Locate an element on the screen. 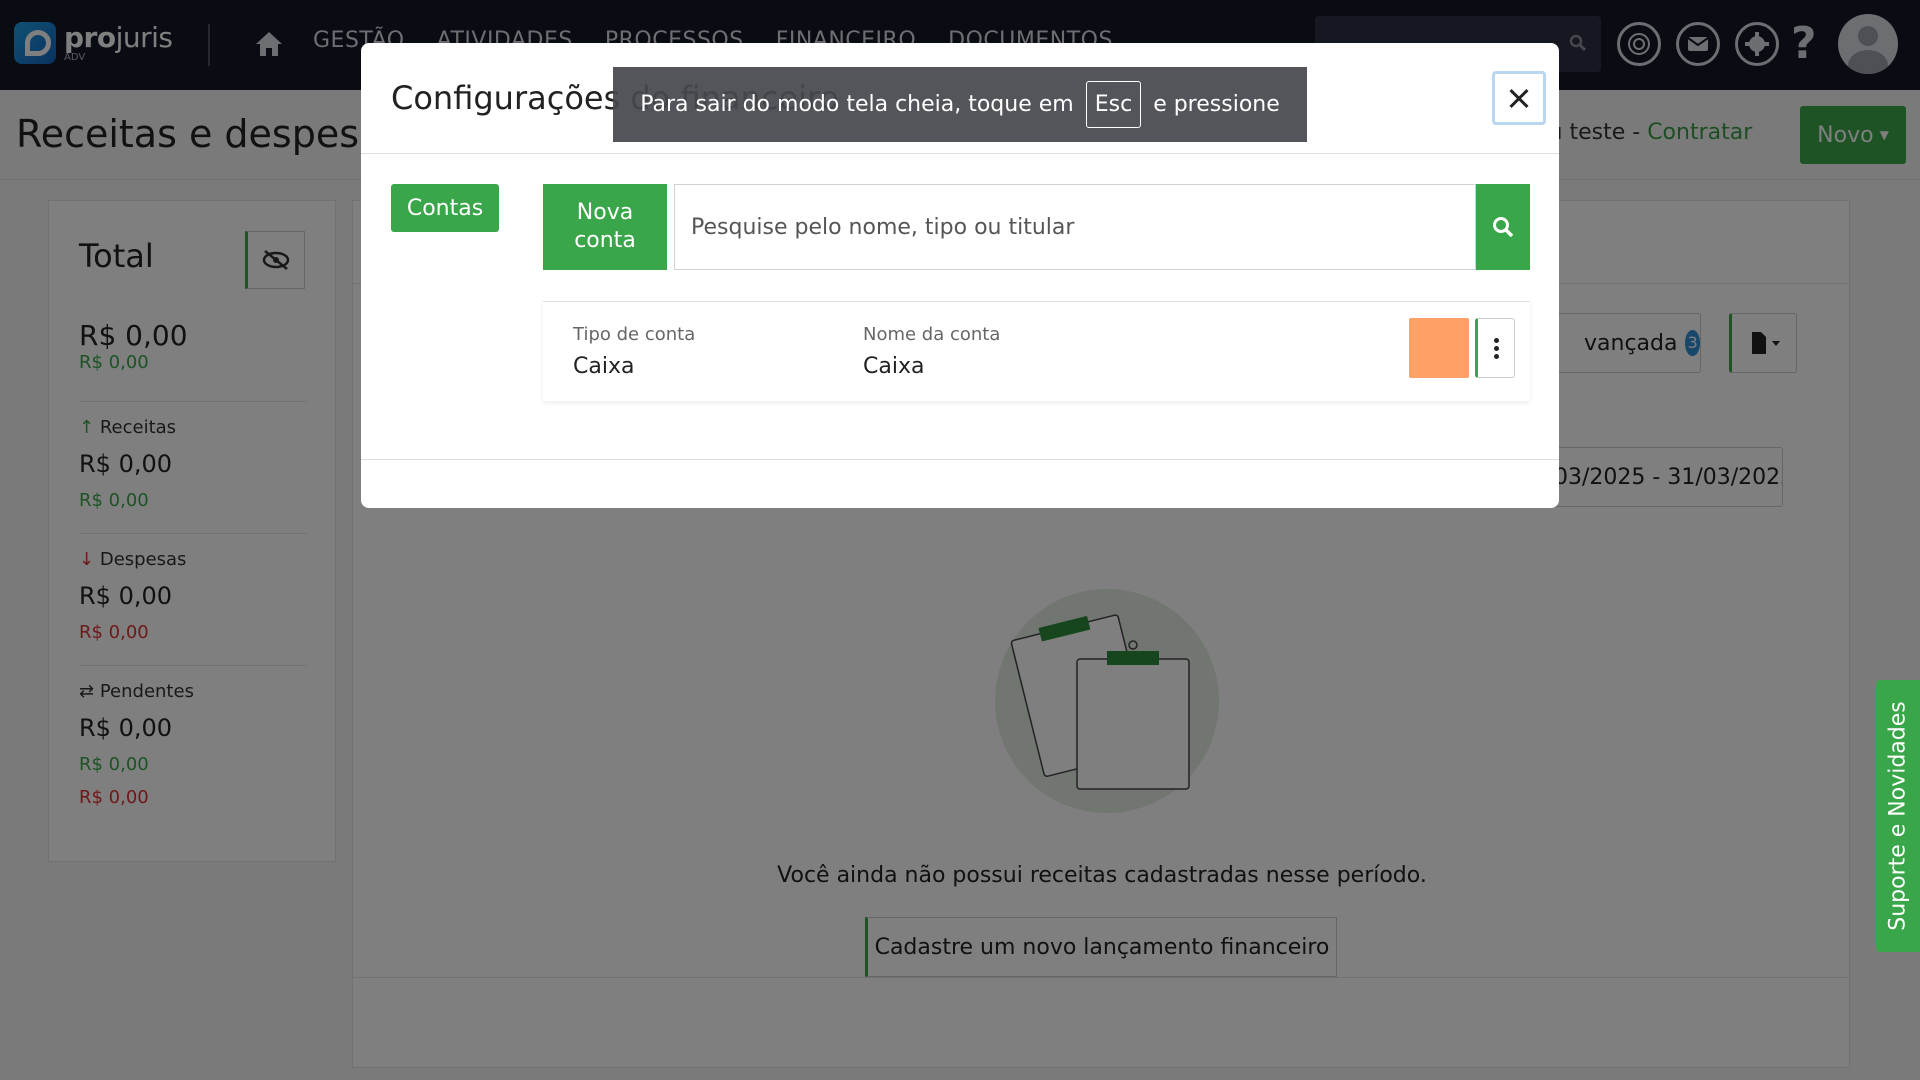  search-button is located at coordinates (1503, 227).